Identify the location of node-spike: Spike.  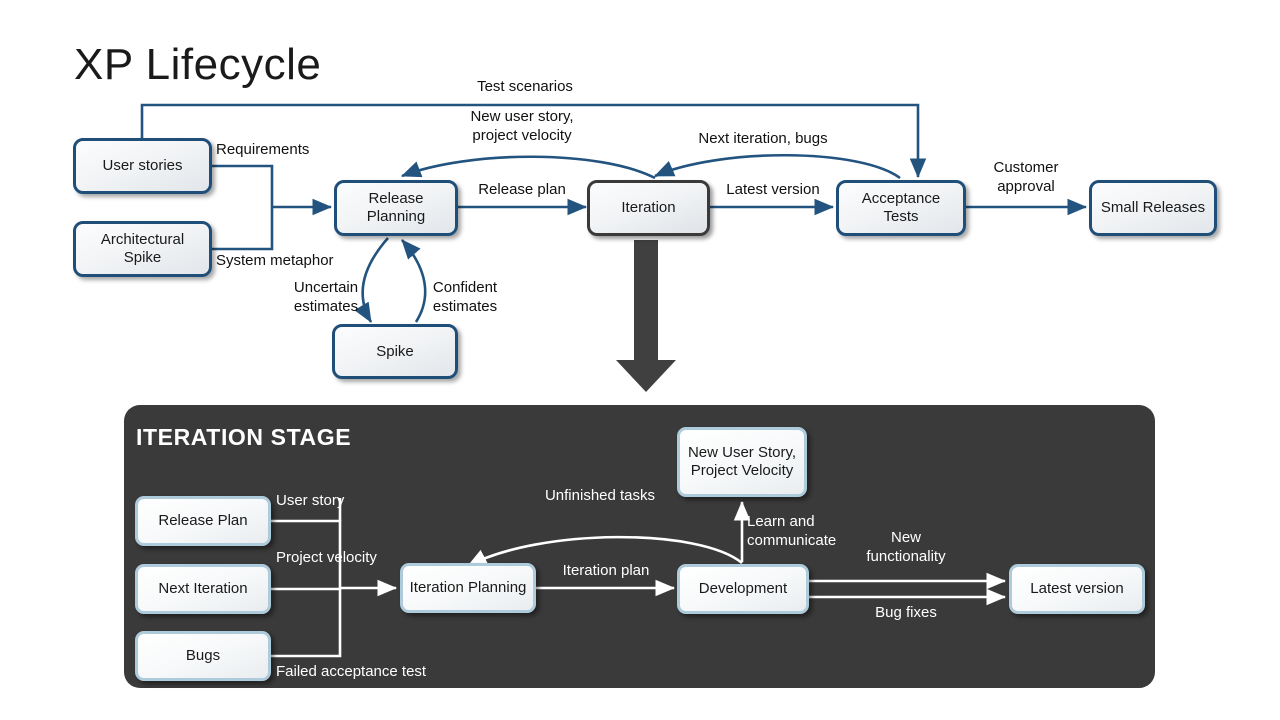
(395, 351).